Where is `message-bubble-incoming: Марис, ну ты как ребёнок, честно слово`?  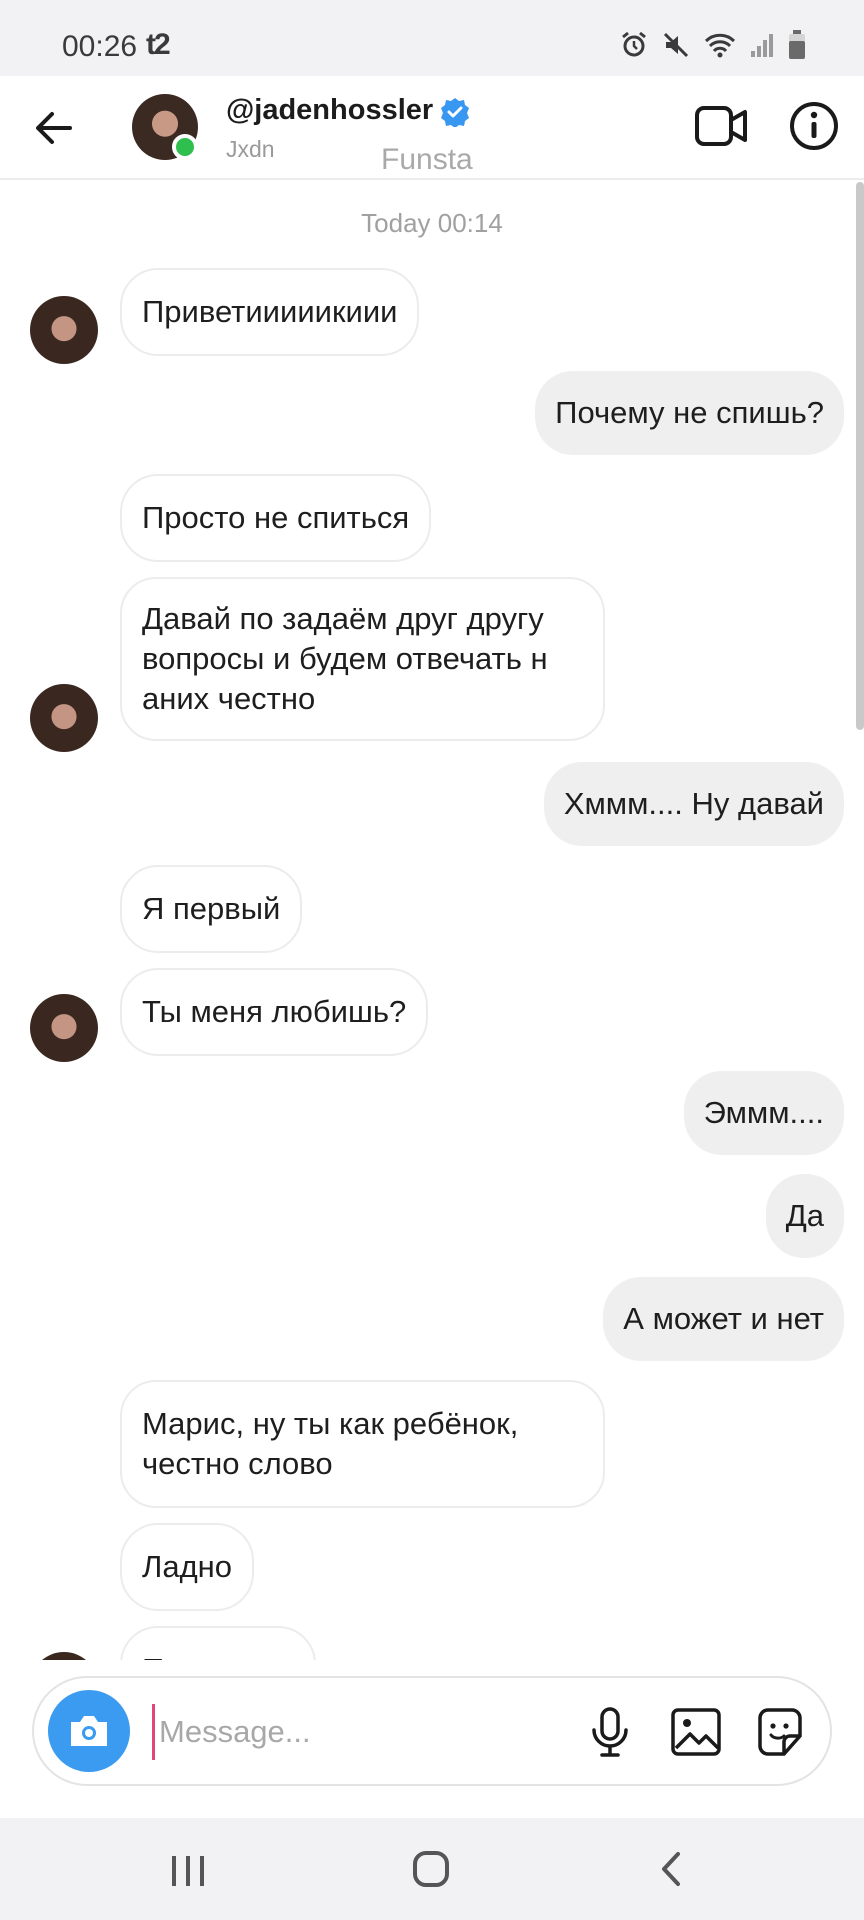 message-bubble-incoming: Марис, ну ты как ребёнок, честно слово is located at coordinates (362, 1444).